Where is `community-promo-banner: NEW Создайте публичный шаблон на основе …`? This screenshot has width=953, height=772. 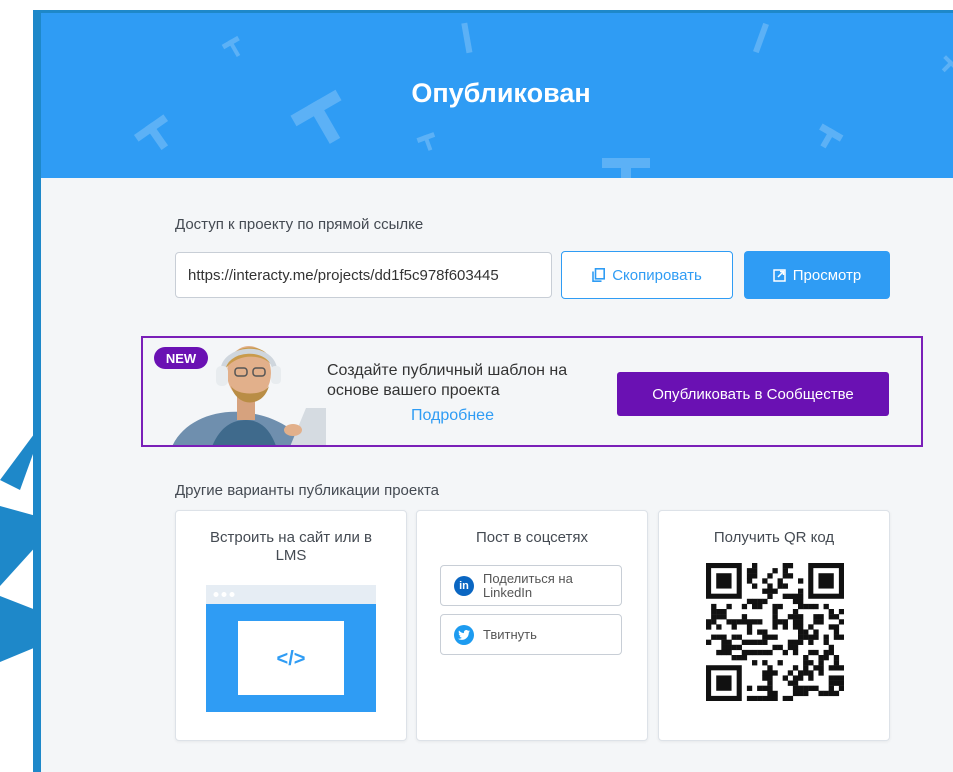
community-promo-banner: NEW Создайте публичный шаблон на основе … is located at coordinates (532, 391).